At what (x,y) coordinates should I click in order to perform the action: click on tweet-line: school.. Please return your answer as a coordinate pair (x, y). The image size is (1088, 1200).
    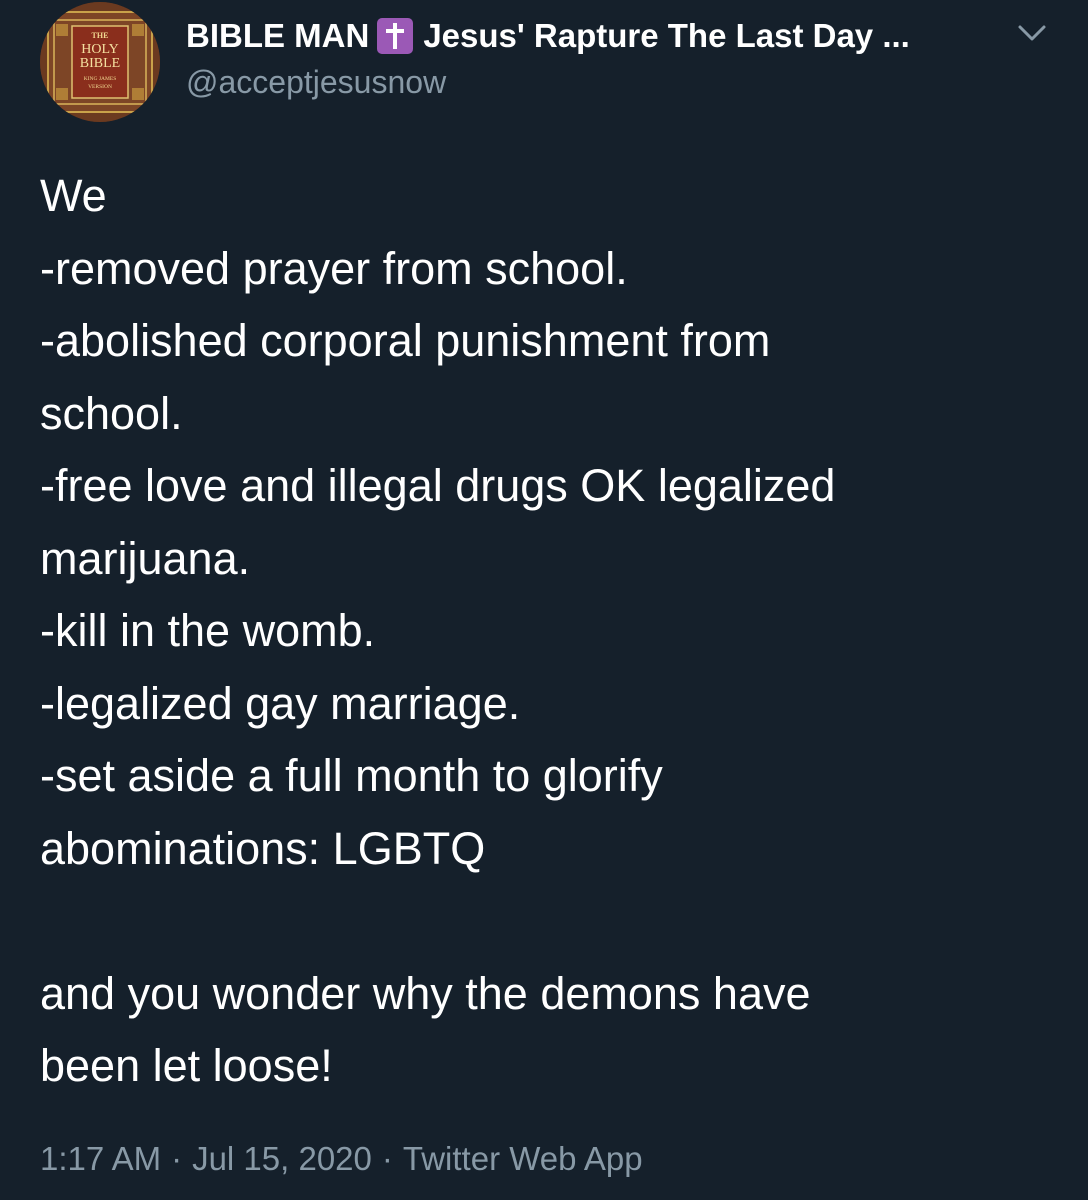
    Looking at the image, I should click on (111, 413).